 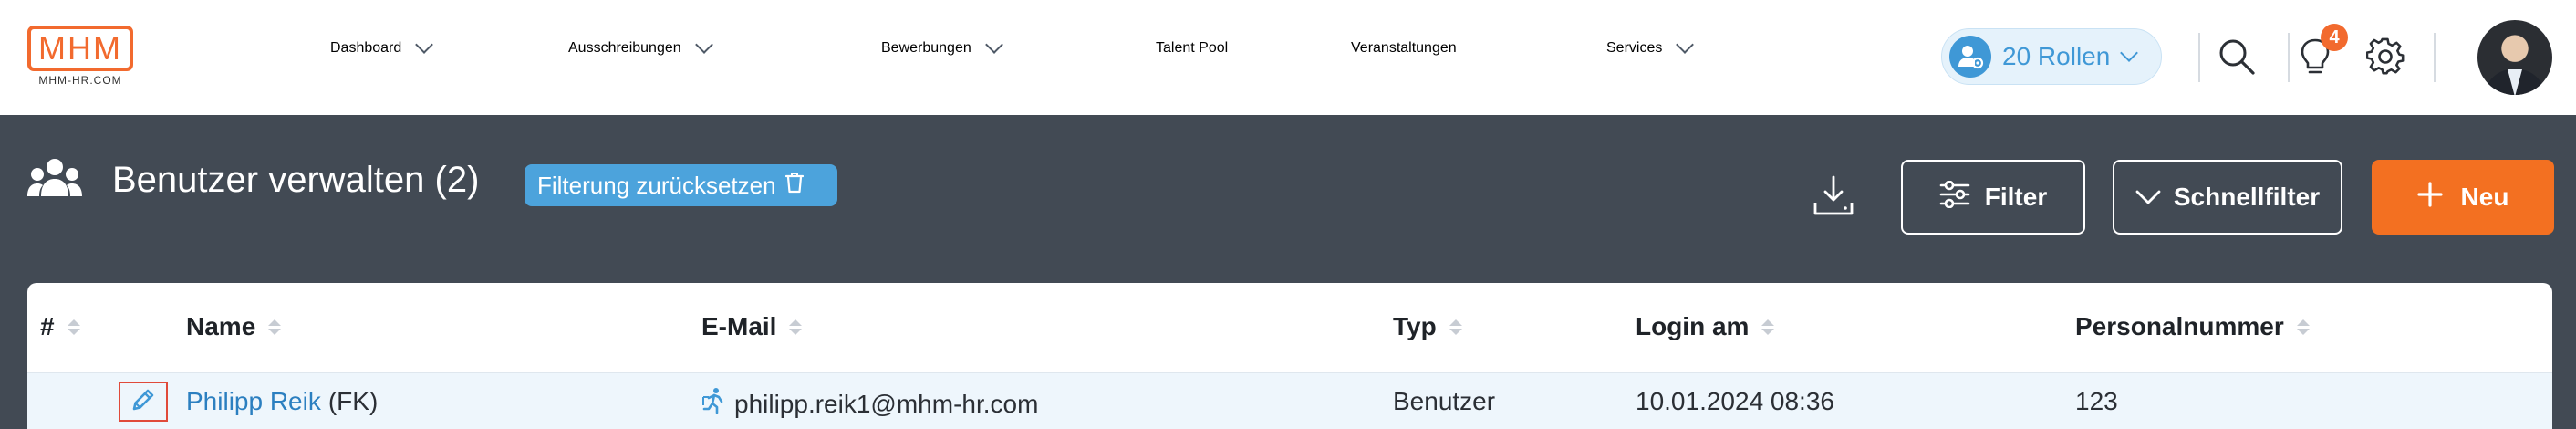 What do you see at coordinates (253, 401) in the screenshot?
I see `user-name-link: Philipp Reik` at bounding box center [253, 401].